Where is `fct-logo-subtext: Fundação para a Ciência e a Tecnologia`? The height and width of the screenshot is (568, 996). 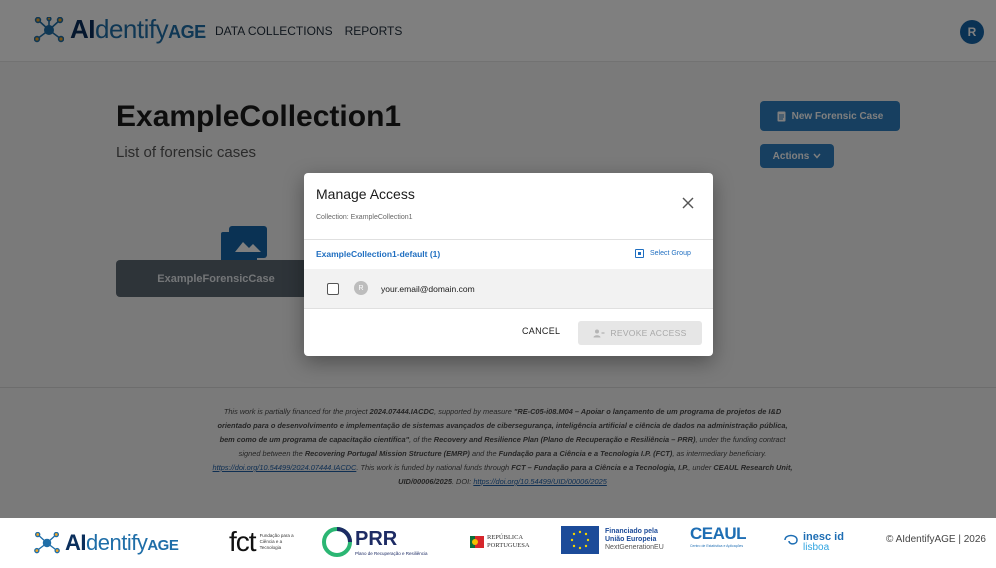
fct-logo-subtext: Fundação para a Ciência e a Tecnologia is located at coordinates (276, 541).